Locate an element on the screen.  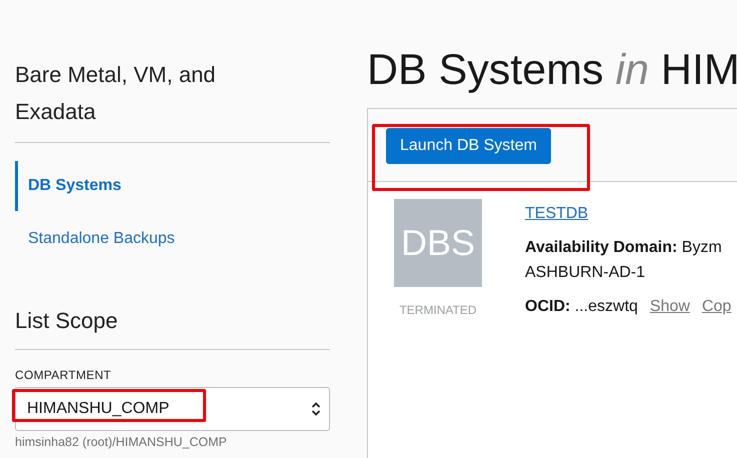
field-text: Availability Domain: Byzm ASHBURN-AD-1 is located at coordinates (624, 260).